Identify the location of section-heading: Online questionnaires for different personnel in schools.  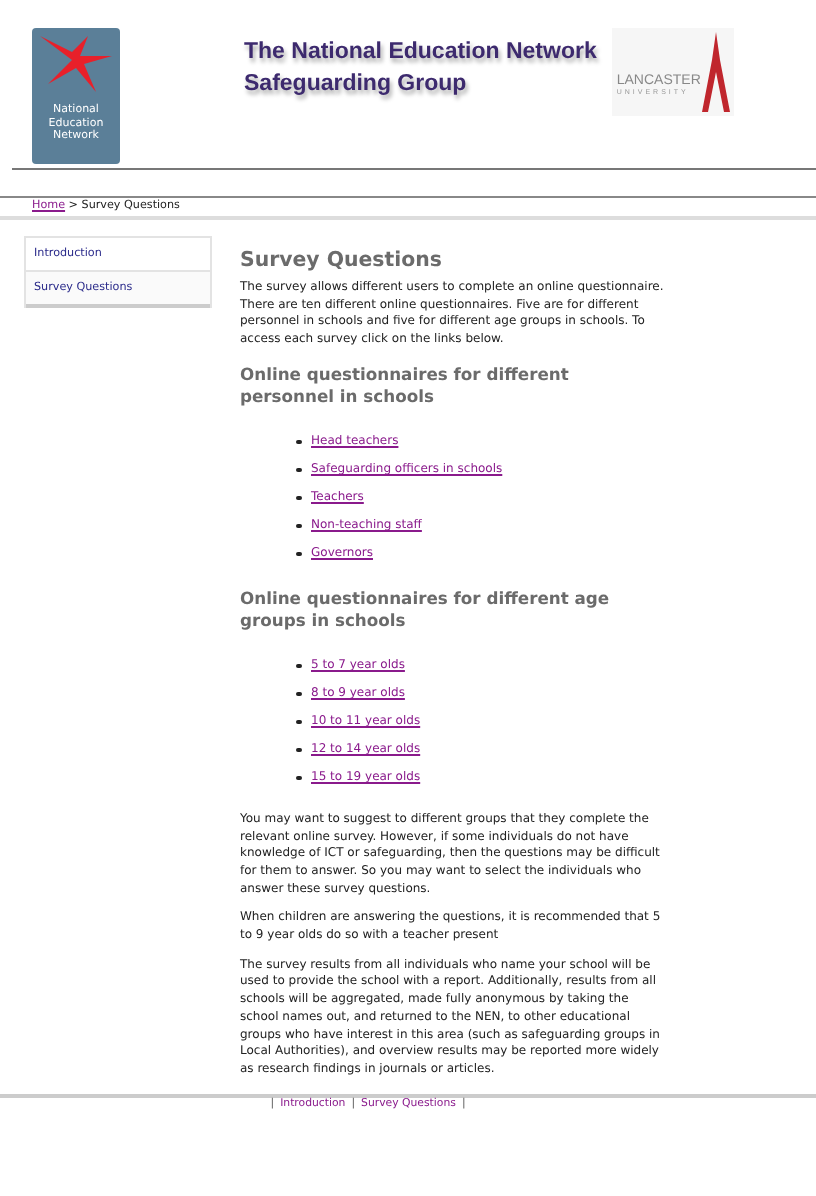
(405, 385).